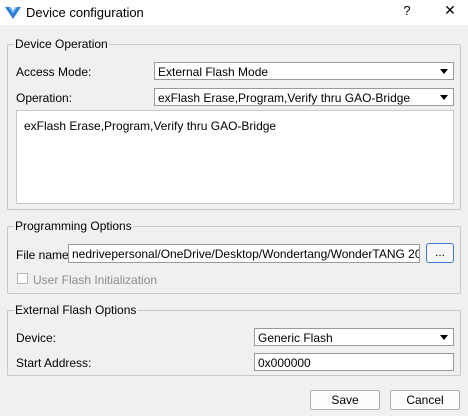  I want to click on external-flash-options-title: External Flash Options, so click(76, 310).